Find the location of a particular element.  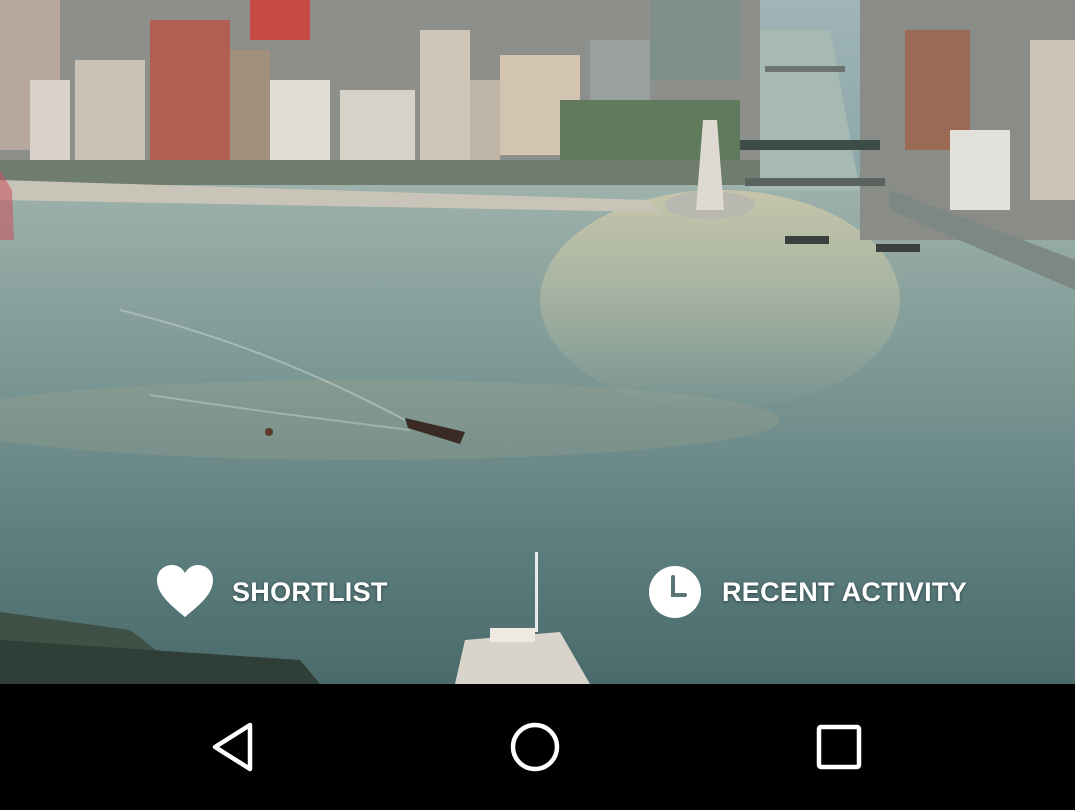

heart-icon is located at coordinates (185, 592).